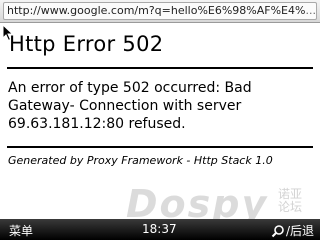 Image resolution: width=320 pixels, height=240 pixels. I want to click on back-softkey-label: /后退, so click(299, 231).